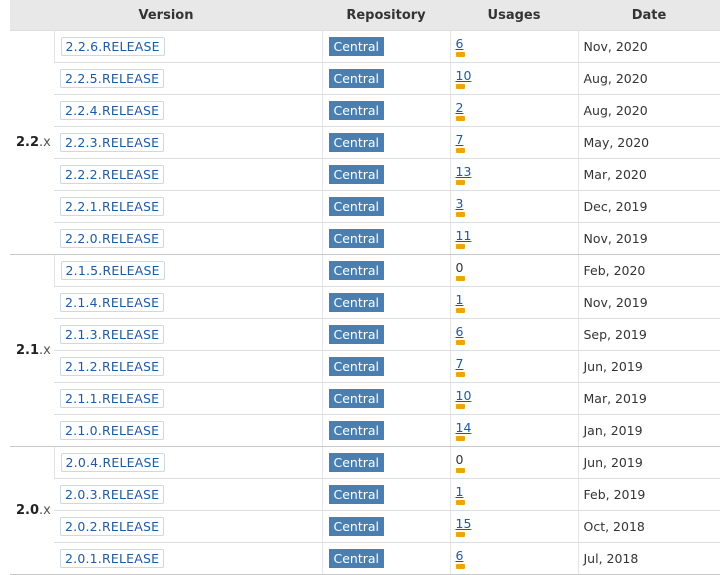 This screenshot has width=728, height=575. What do you see at coordinates (188, 238) in the screenshot?
I see `version-cell: 2.2.0.RELEASE` at bounding box center [188, 238].